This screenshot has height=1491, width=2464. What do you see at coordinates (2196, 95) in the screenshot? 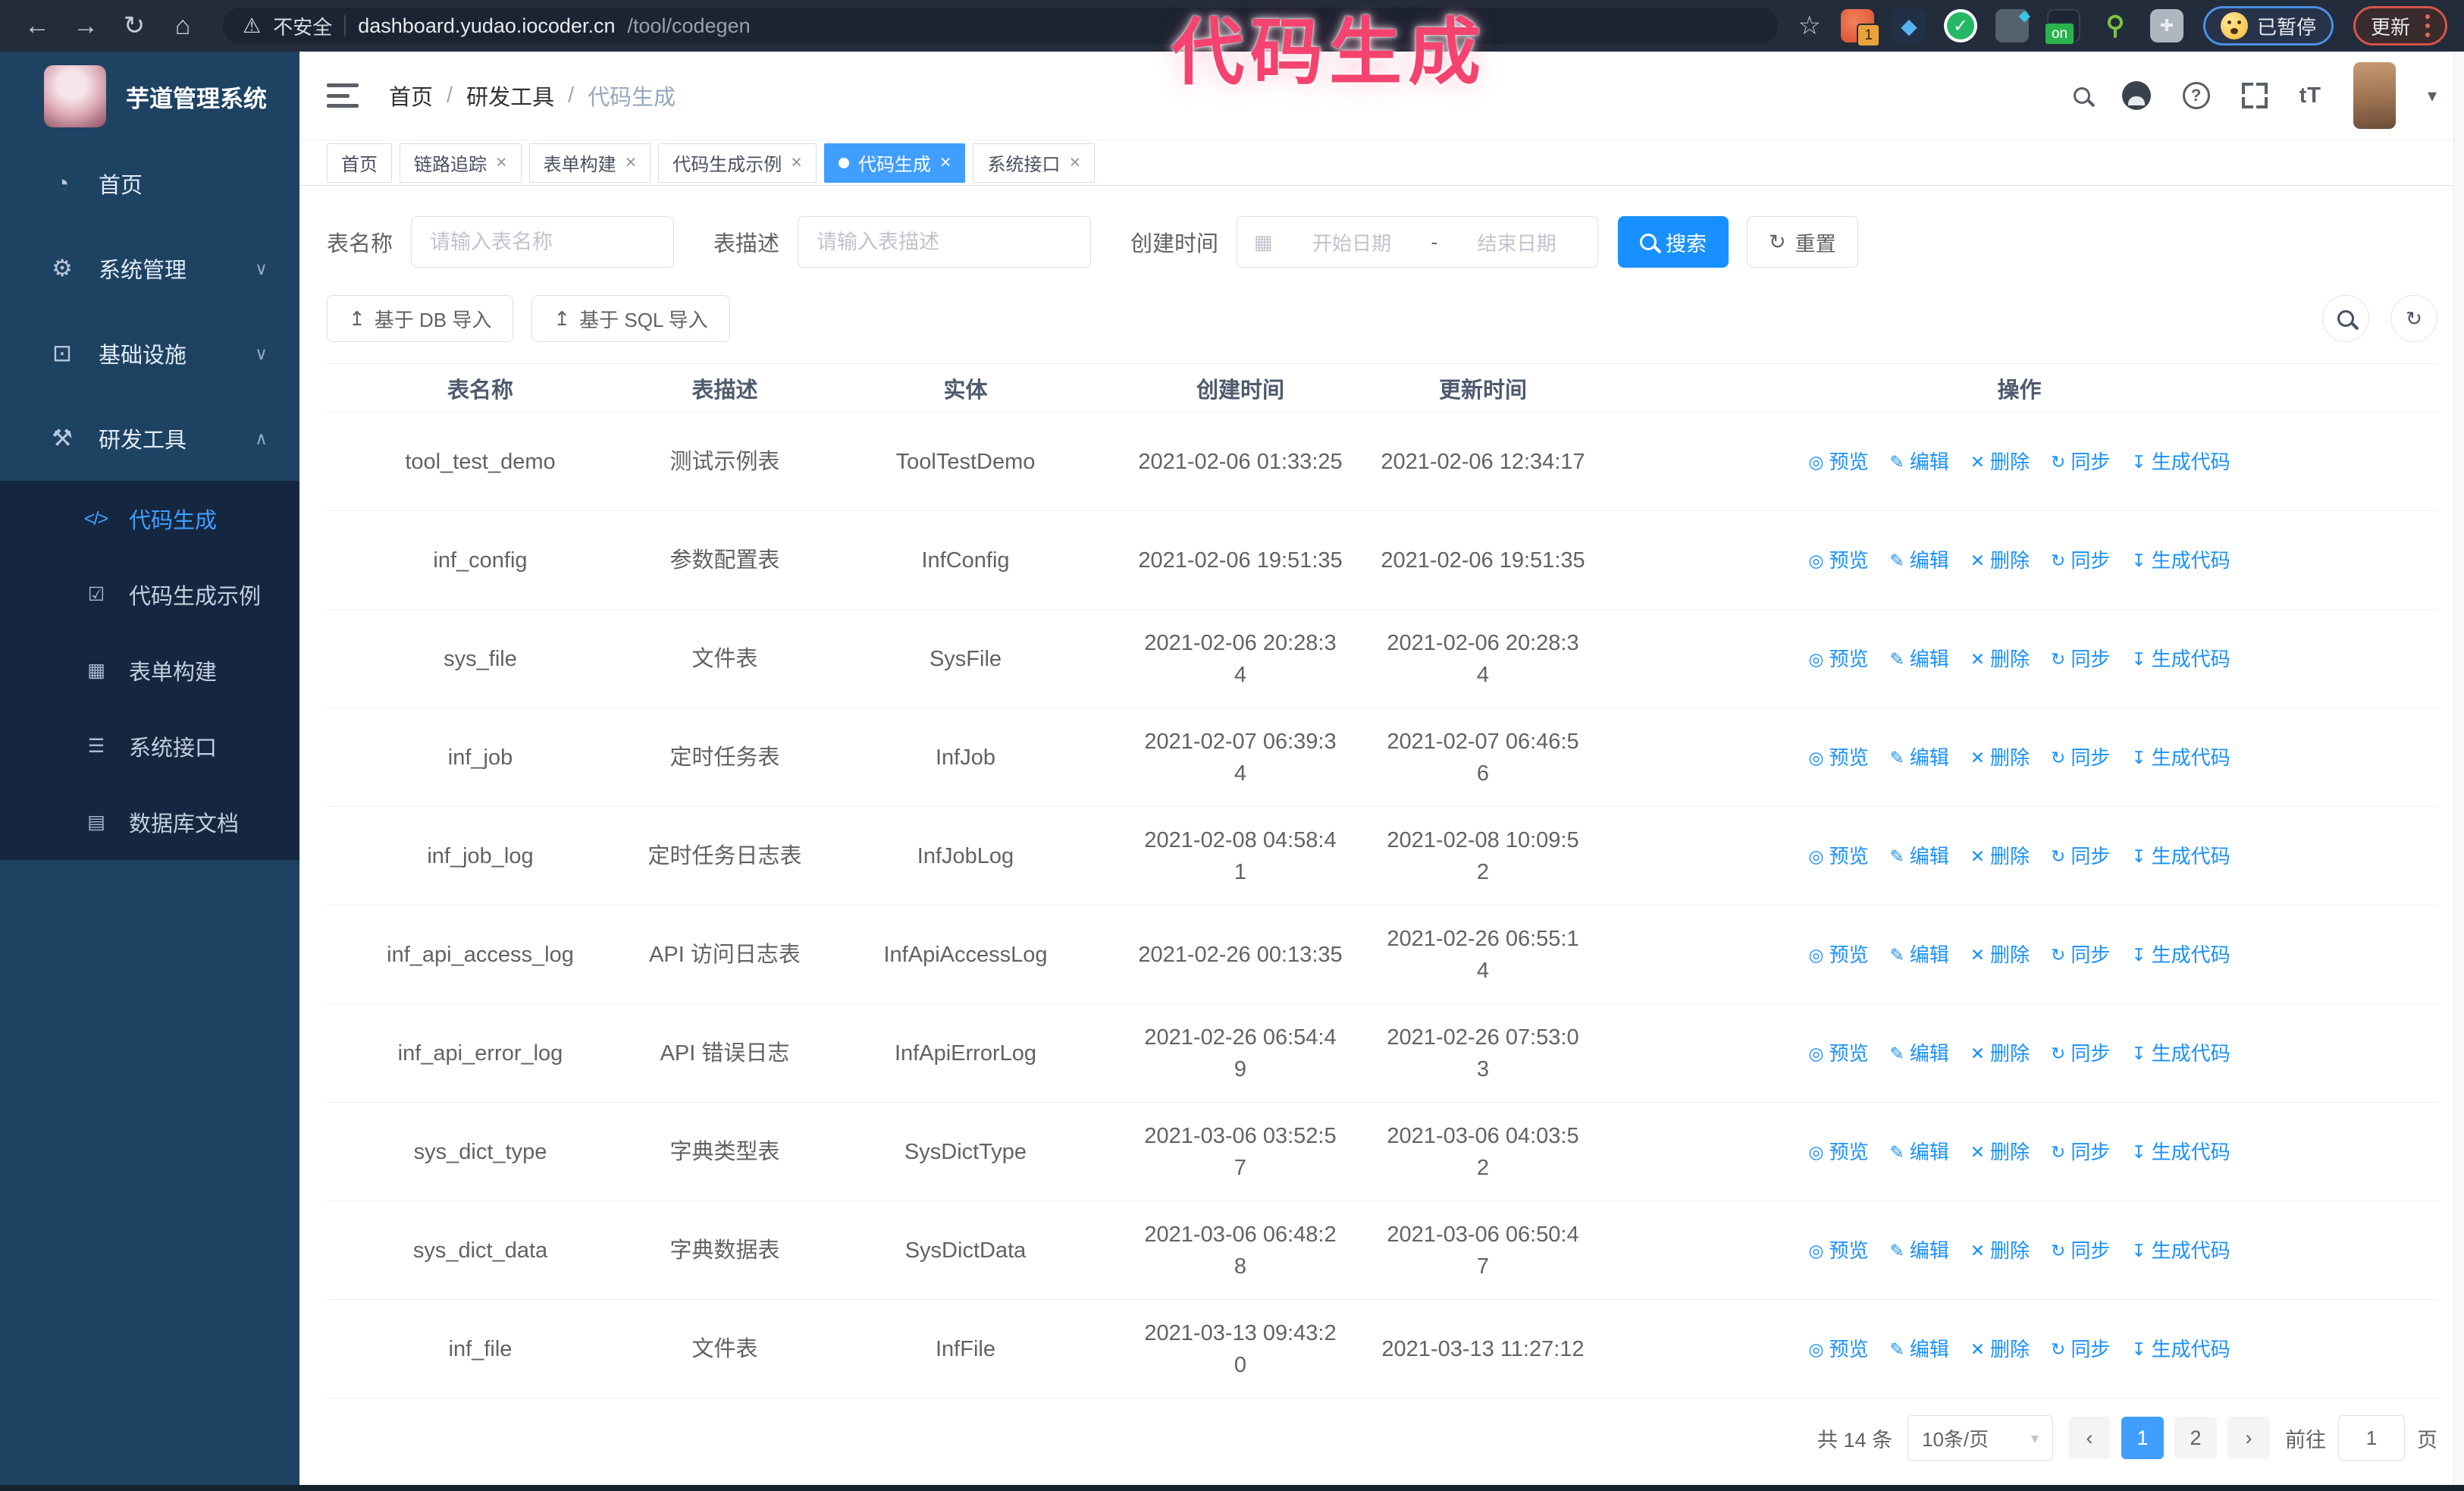
I see `help-icon: ?` at bounding box center [2196, 95].